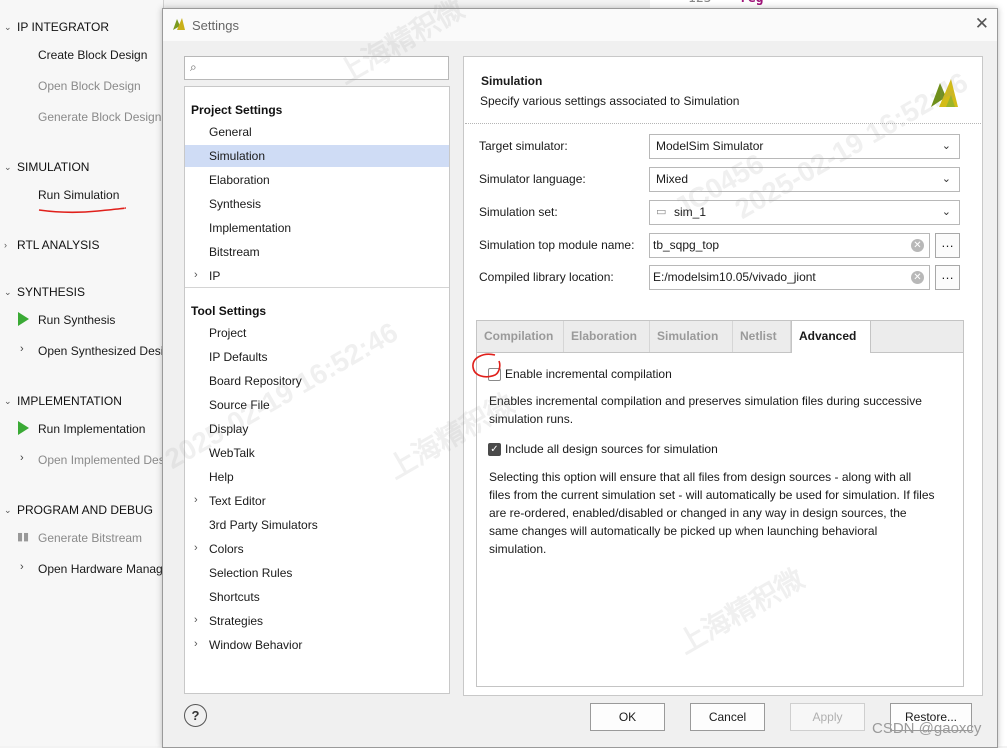  Describe the element at coordinates (699, 3) in the screenshot. I see `editor-line-number: 123` at that location.